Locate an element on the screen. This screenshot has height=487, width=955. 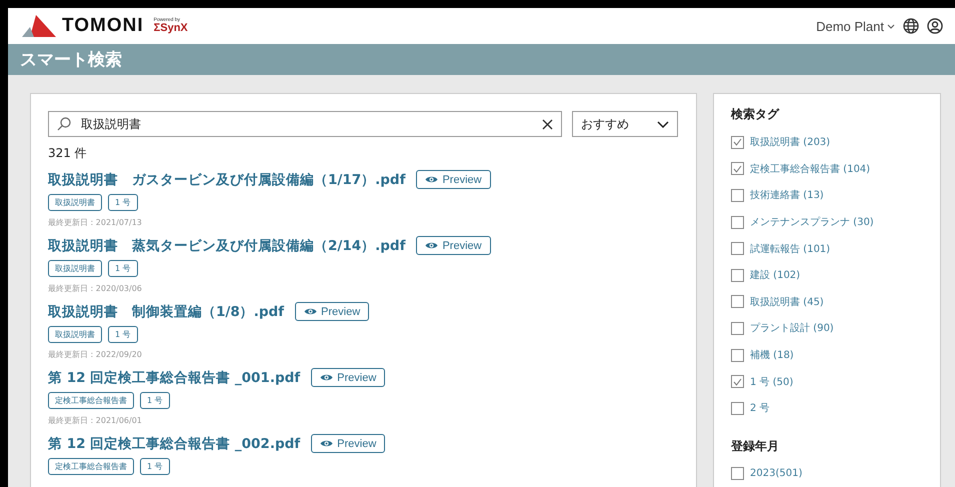
search-field: 取扱説明書 is located at coordinates (305, 124).